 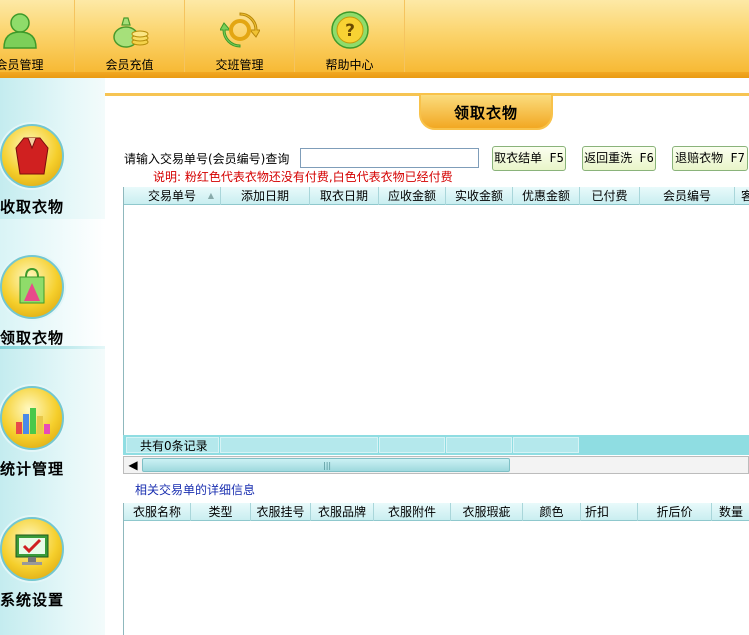 I want to click on column-header-accessories: 衣服附件, so click(x=412, y=512).